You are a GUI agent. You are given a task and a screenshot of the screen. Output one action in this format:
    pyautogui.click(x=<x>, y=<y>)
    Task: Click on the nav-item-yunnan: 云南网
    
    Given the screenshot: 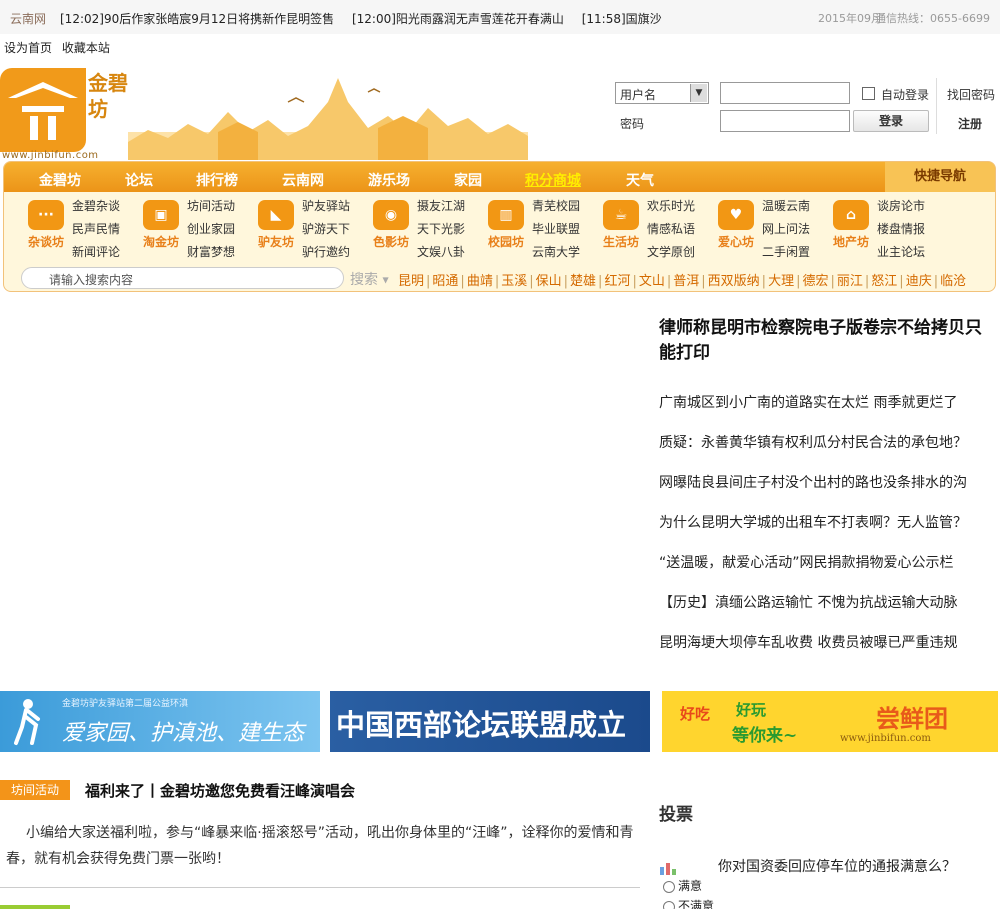 What is the action you would take?
    pyautogui.click(x=303, y=180)
    